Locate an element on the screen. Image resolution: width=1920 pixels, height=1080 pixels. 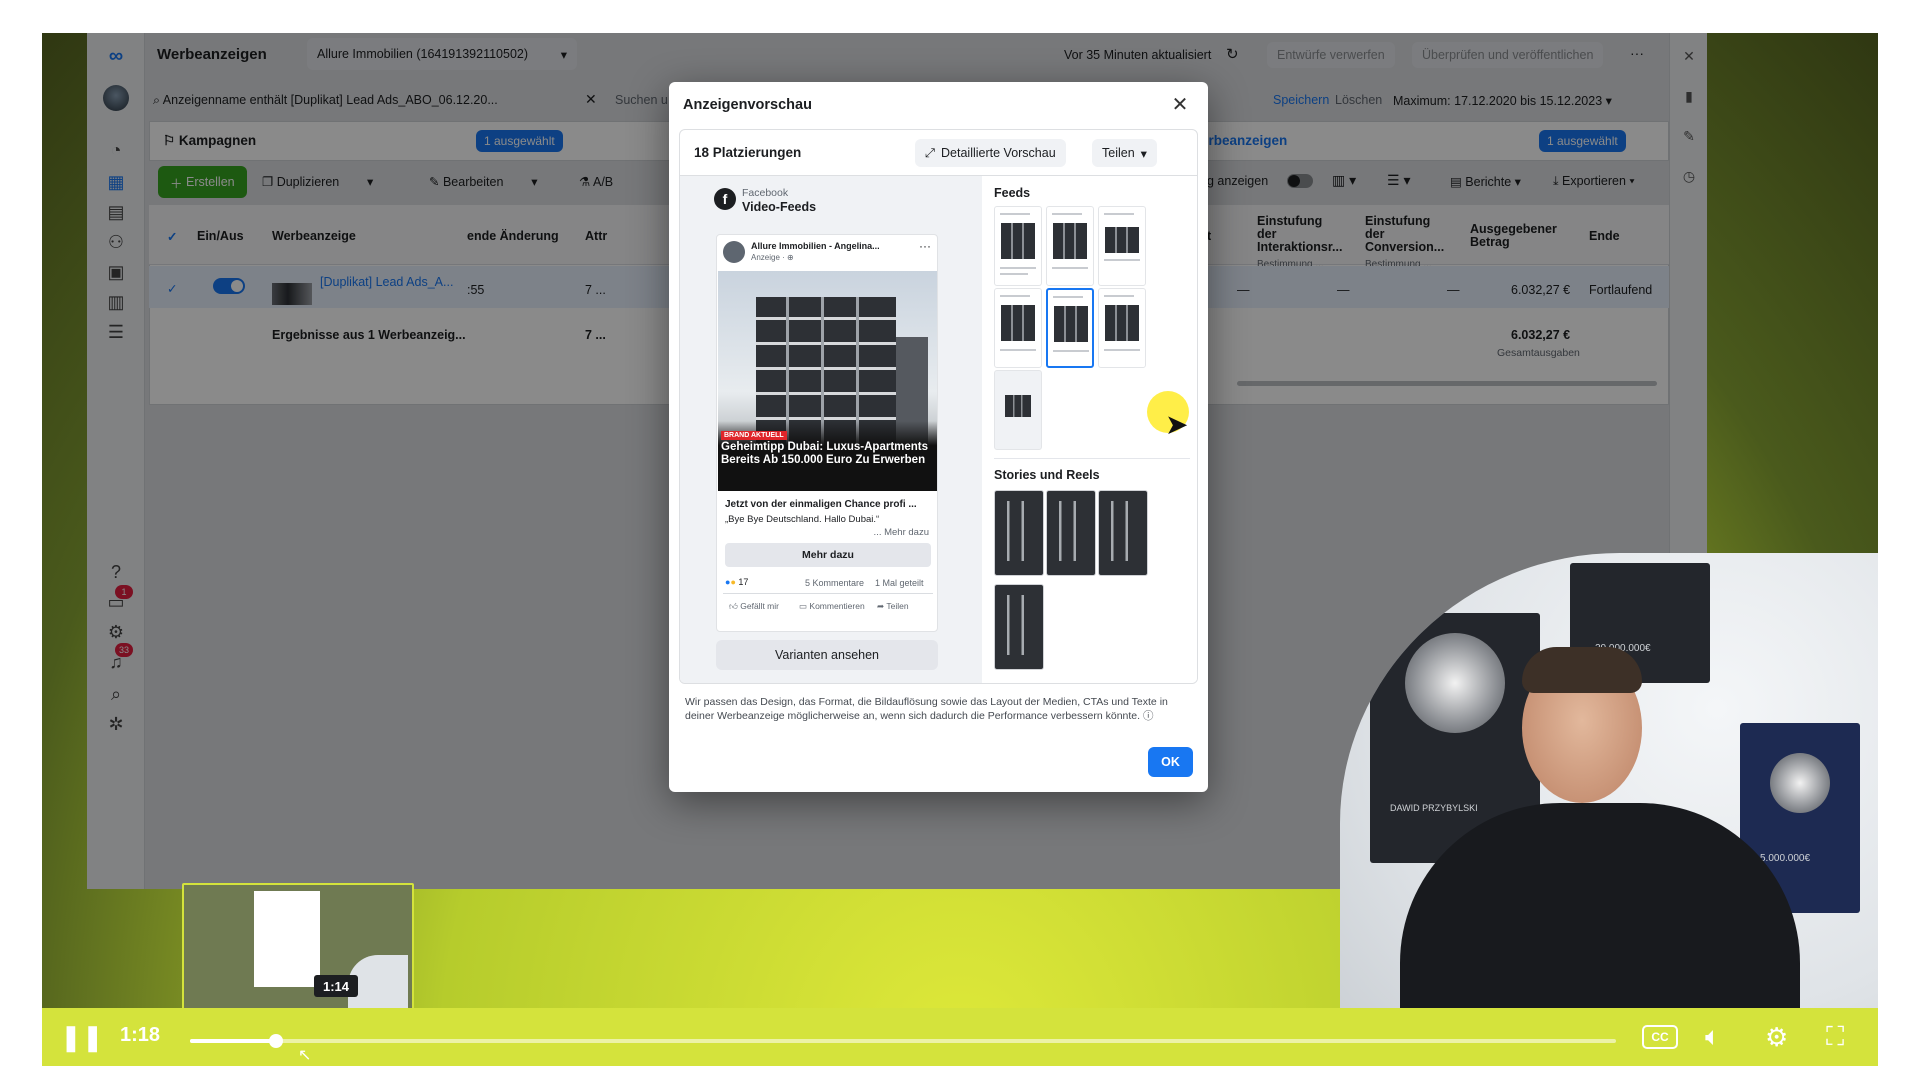
modal-title: Anzeigenvorschau is located at coordinates (747, 105).